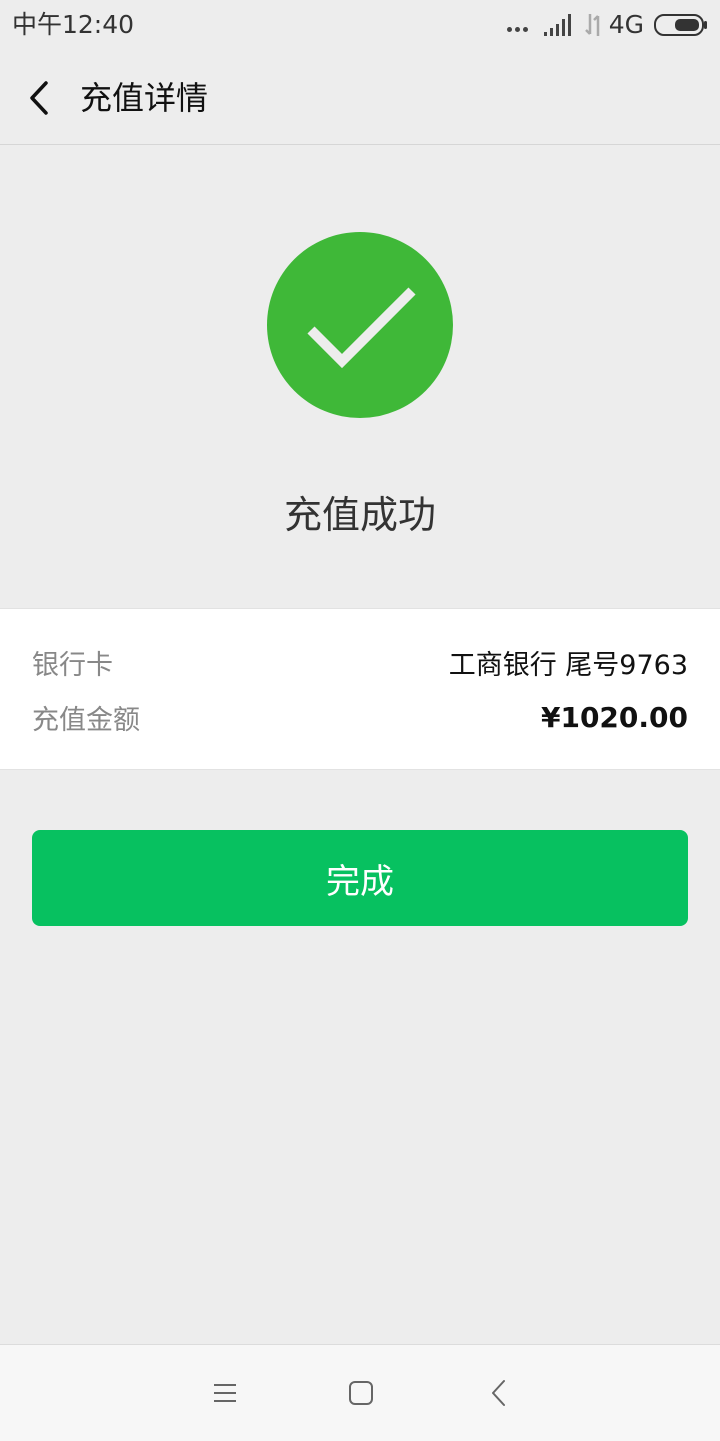 This screenshot has height=1441, width=720. I want to click on detail-label: 银行卡, so click(72, 665).